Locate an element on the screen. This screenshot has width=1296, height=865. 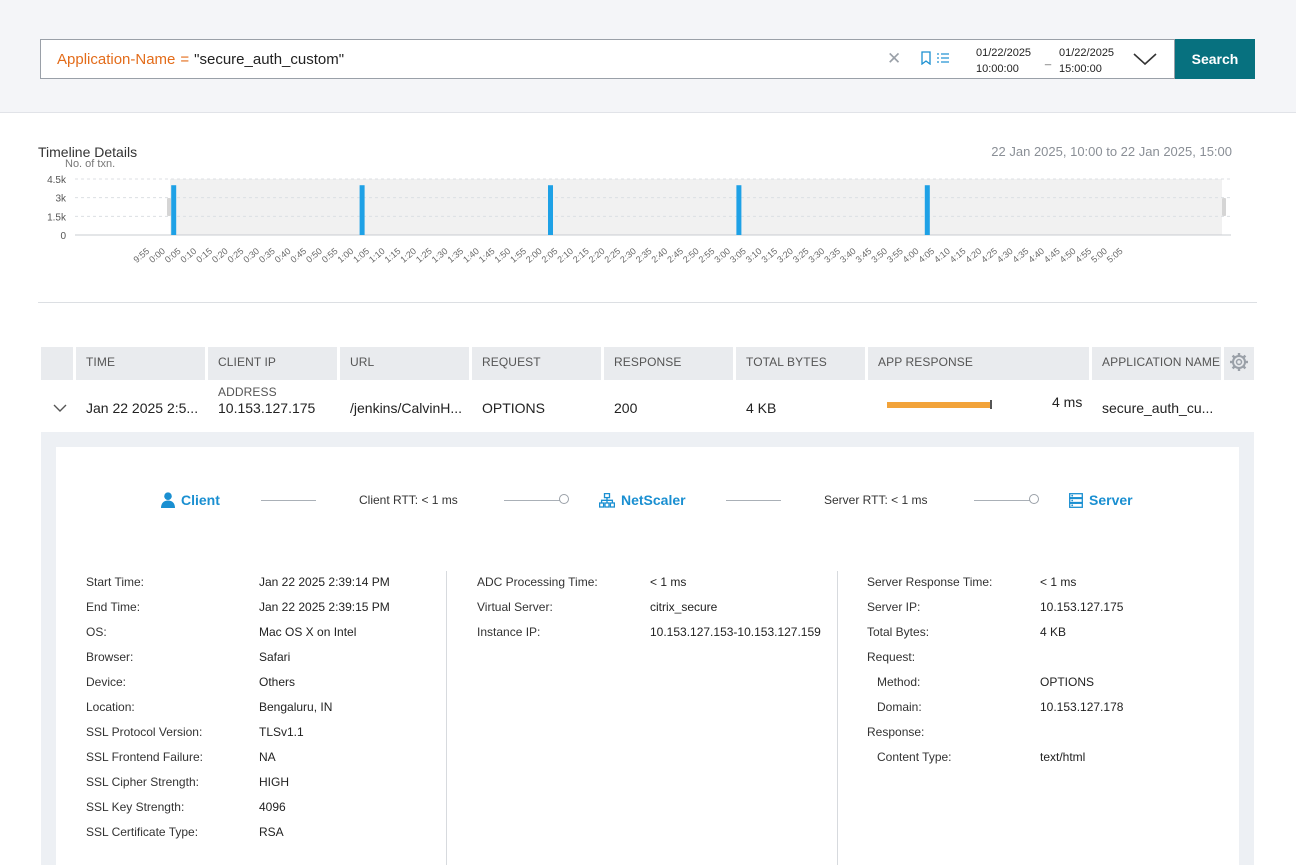
detail-value: 10.153.127.153-10.153.127.159 is located at coordinates (735, 632).